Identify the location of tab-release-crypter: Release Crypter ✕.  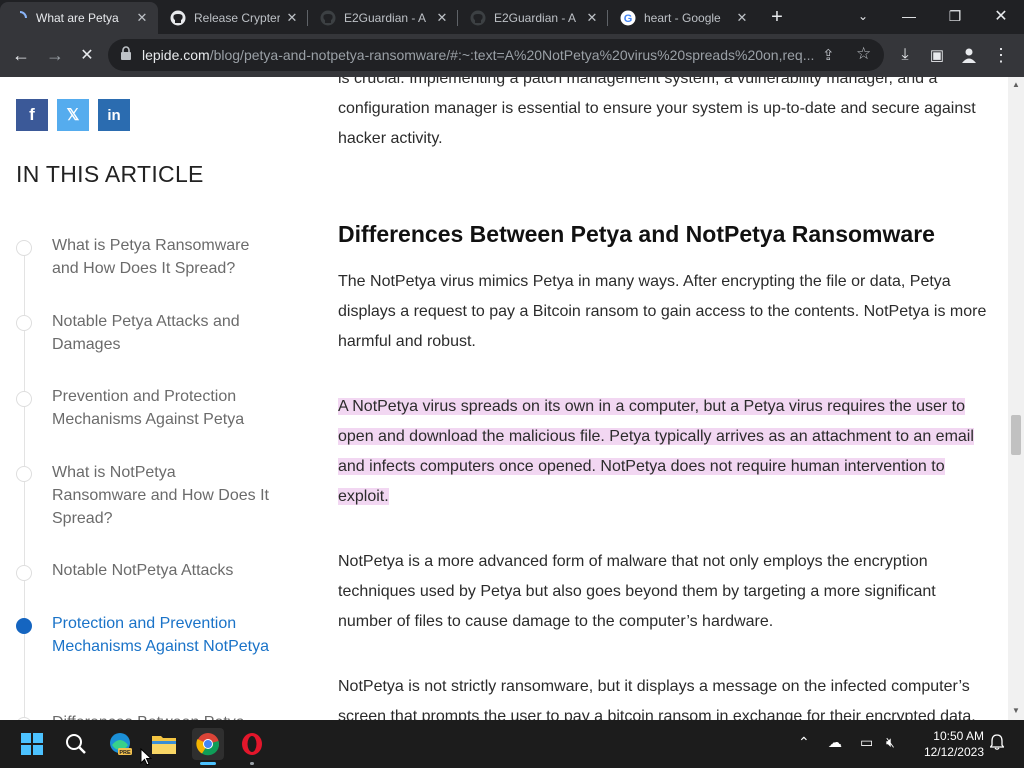
(233, 18).